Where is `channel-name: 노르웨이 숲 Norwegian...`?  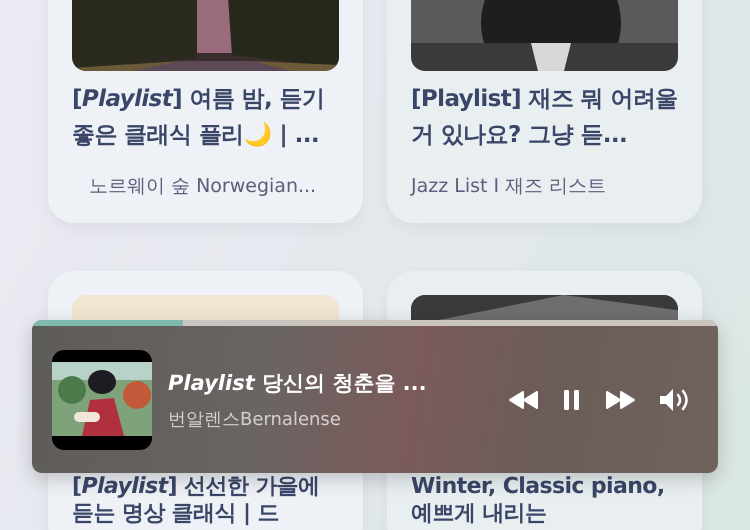
channel-name: 노르웨이 숲 Norwegian... is located at coordinates (205, 186).